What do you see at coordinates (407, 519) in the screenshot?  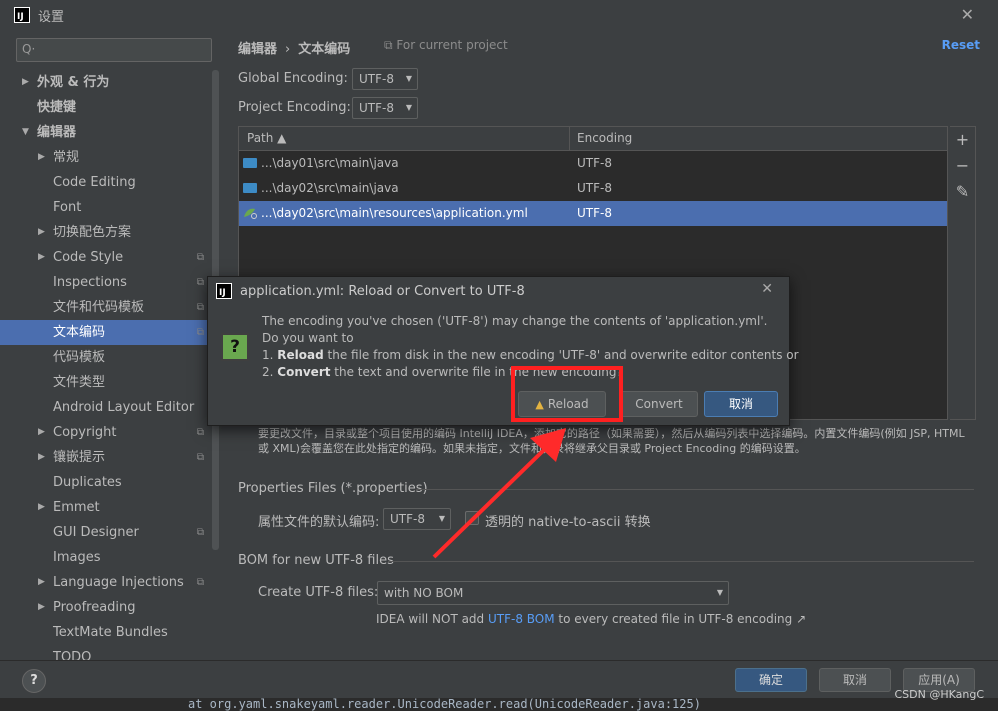 I see `properties-encoding-value: UTF-8` at bounding box center [407, 519].